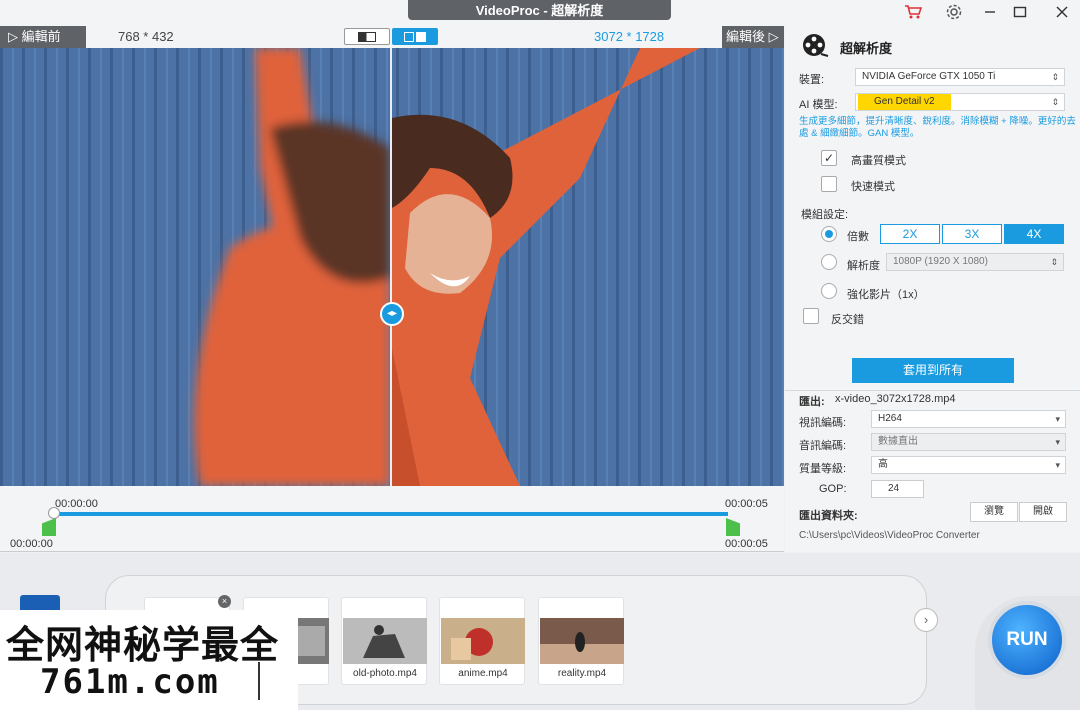 The height and width of the screenshot is (710, 1080). Describe the element at coordinates (829, 158) in the screenshot. I see `hq-mode-checkbox: ✓` at that location.